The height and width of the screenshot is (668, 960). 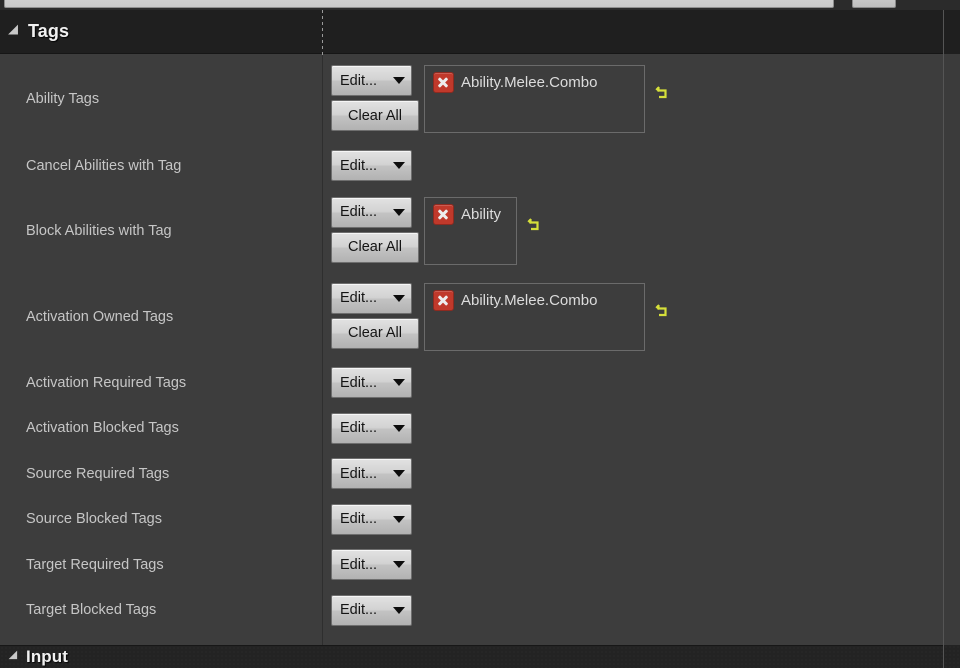 I want to click on section-title: Input, so click(x=47, y=656).